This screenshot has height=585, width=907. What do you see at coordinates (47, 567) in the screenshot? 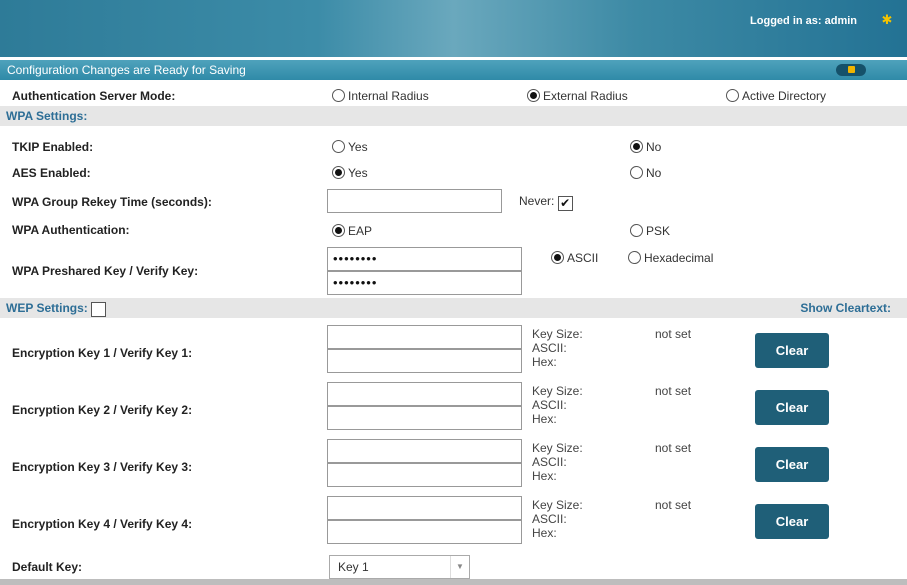
I see `default-key-label: Default Key:` at bounding box center [47, 567].